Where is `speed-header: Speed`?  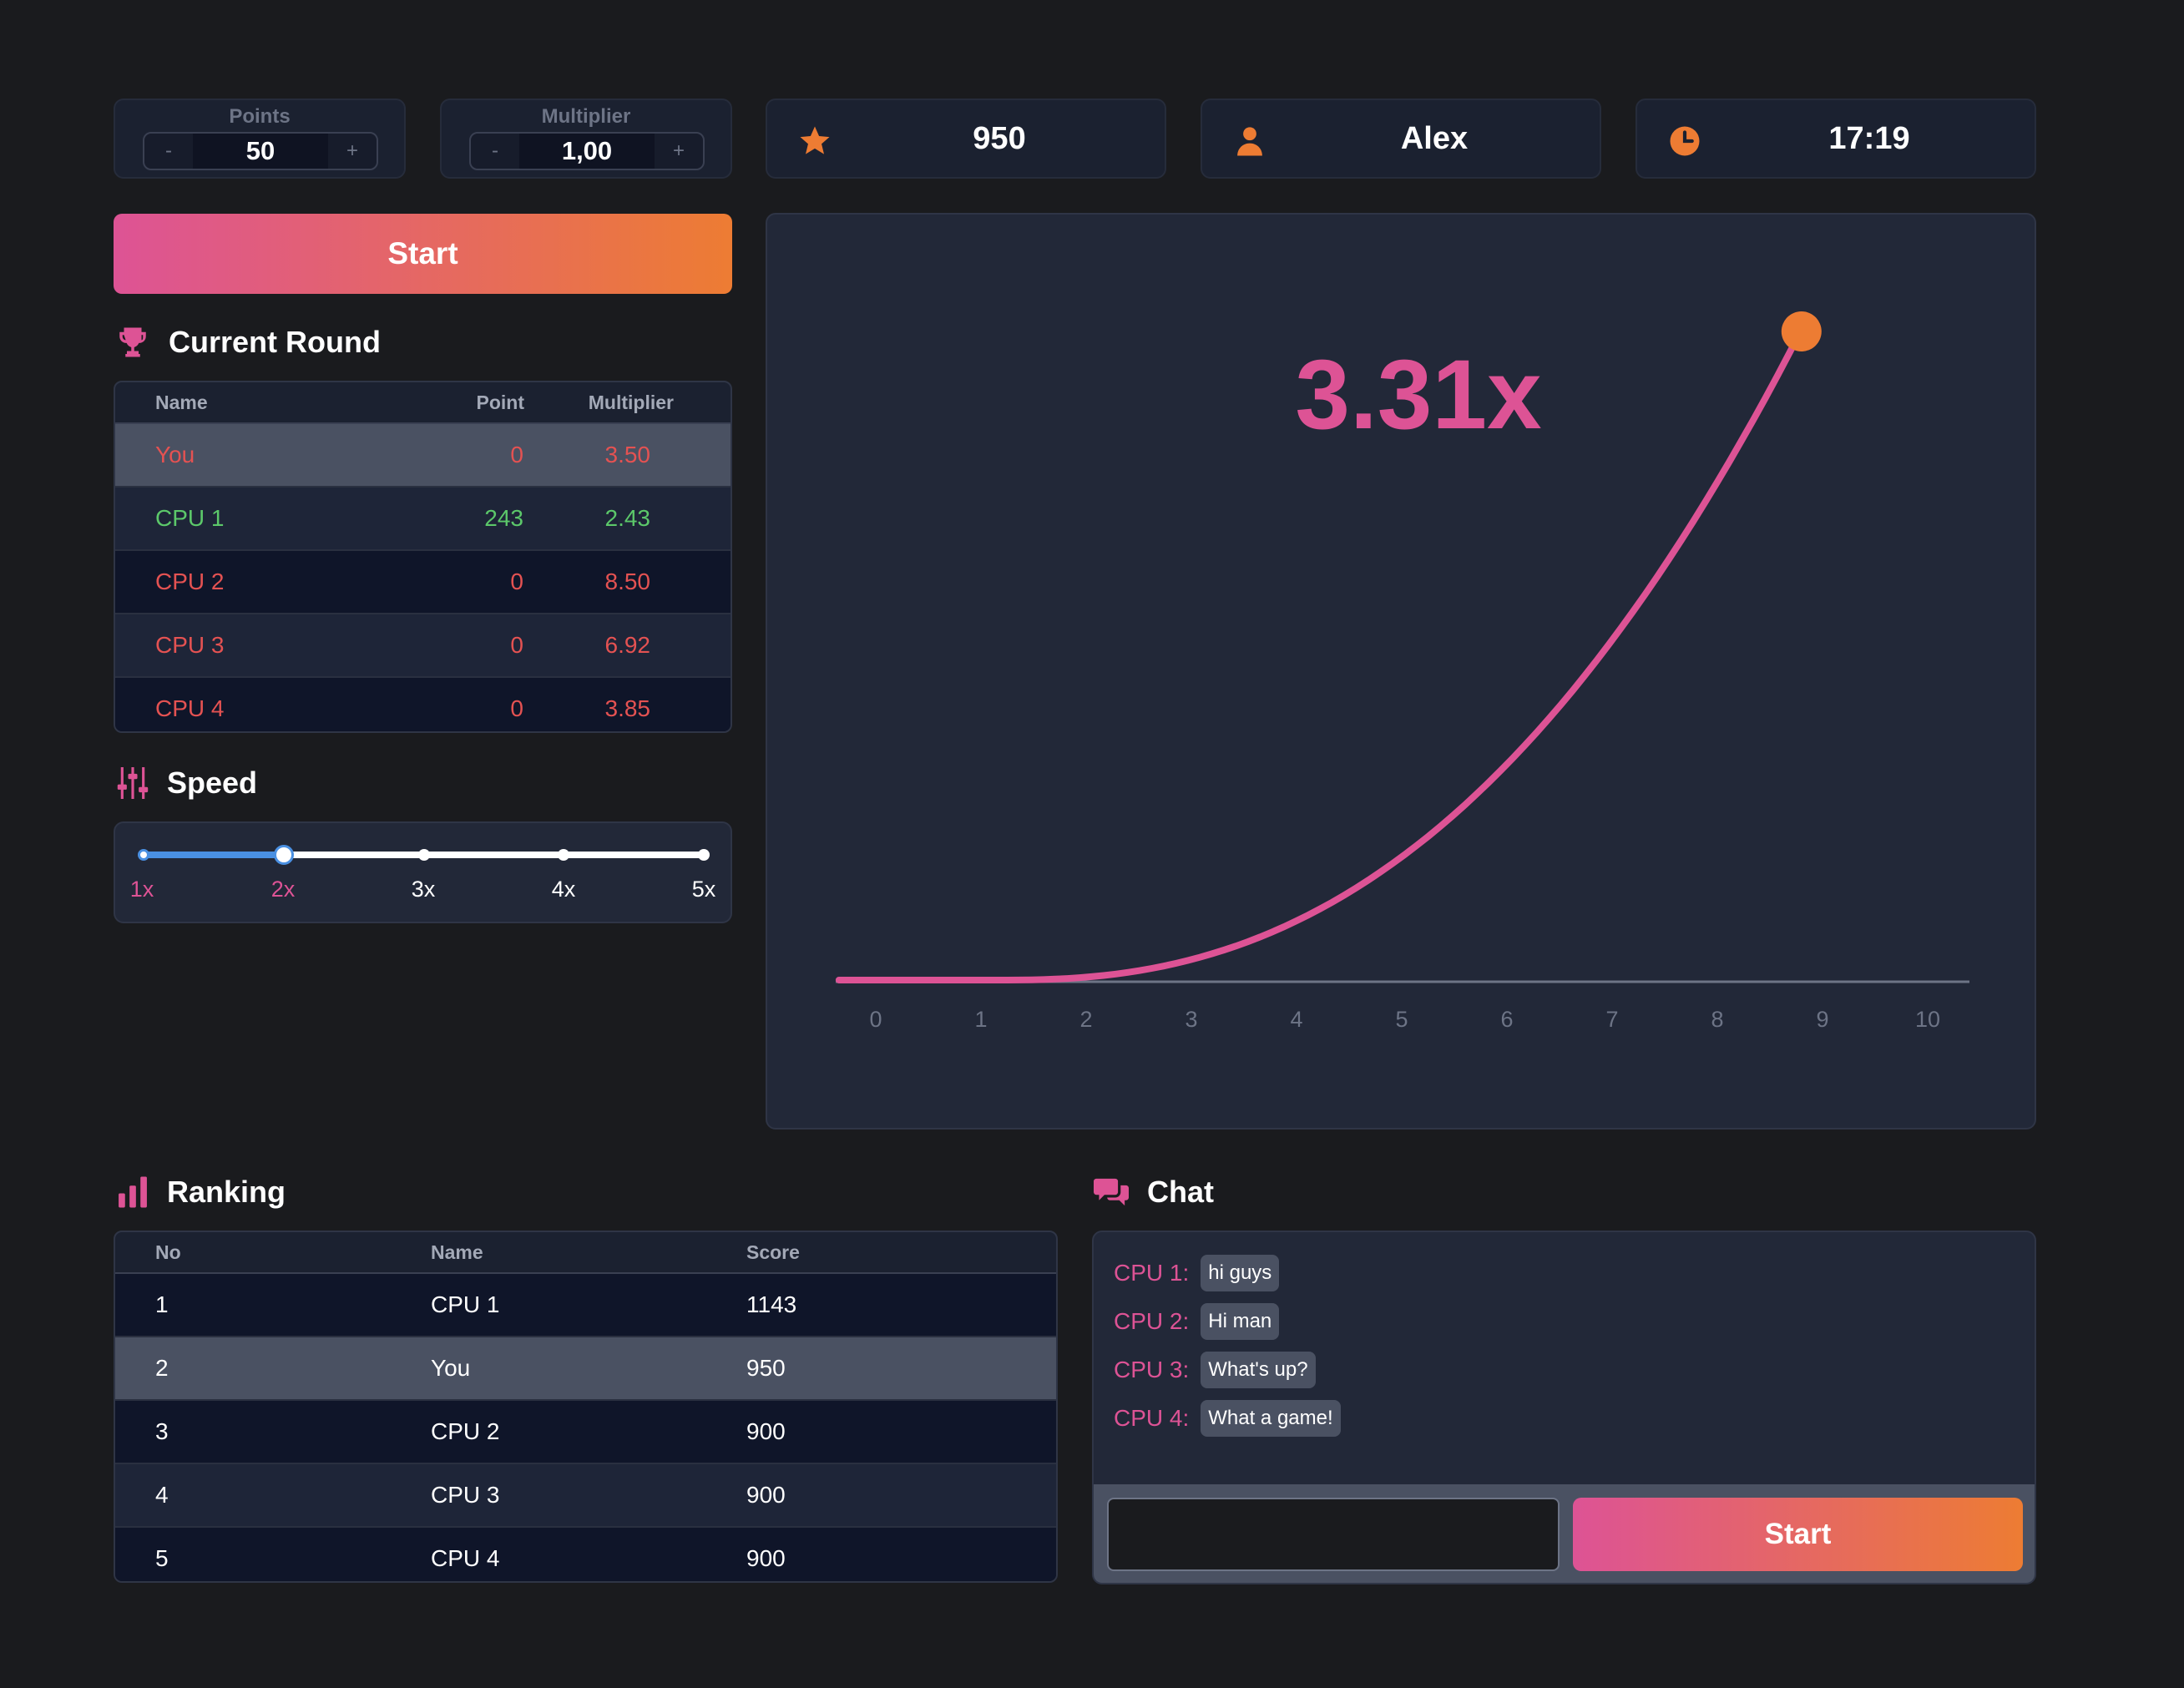
speed-header: Speed is located at coordinates (187, 783).